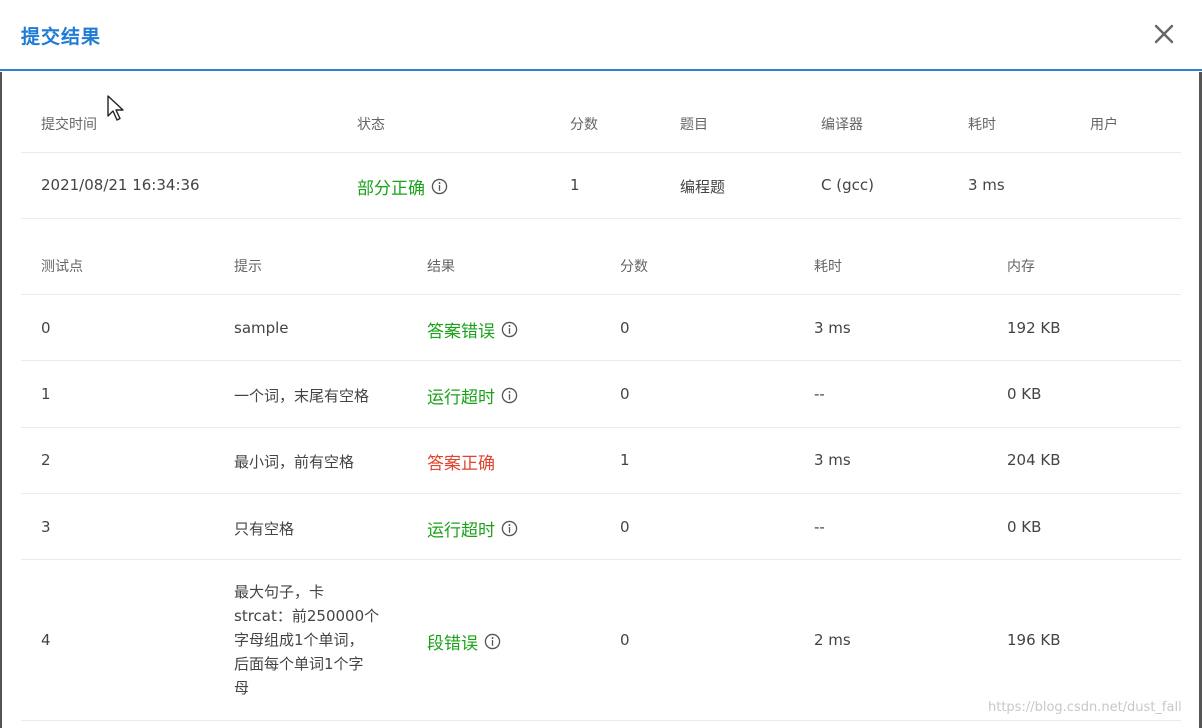 This screenshot has width=1202, height=728. Describe the element at coordinates (601, 35) in the screenshot. I see `dialog-header: 提交结果` at that location.